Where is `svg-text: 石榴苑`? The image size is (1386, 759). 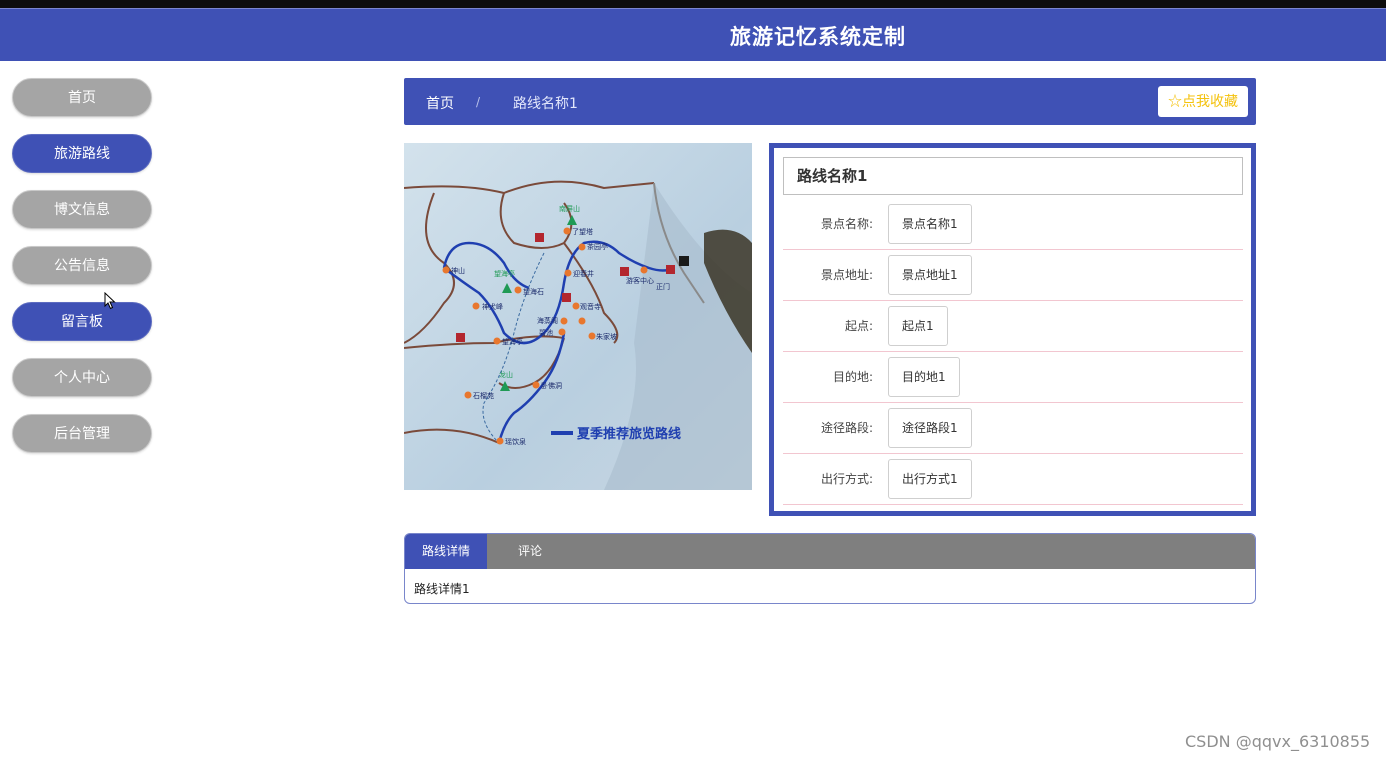 svg-text: 石榴苑 is located at coordinates (483, 395).